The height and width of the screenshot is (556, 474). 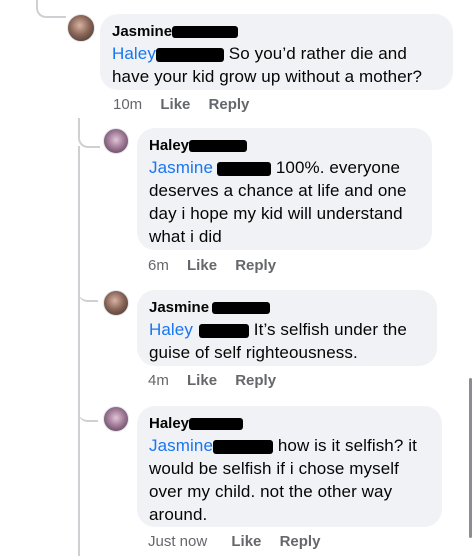 What do you see at coordinates (327, 329) in the screenshot?
I see `comment-text-part: It’s selfish under the` at bounding box center [327, 329].